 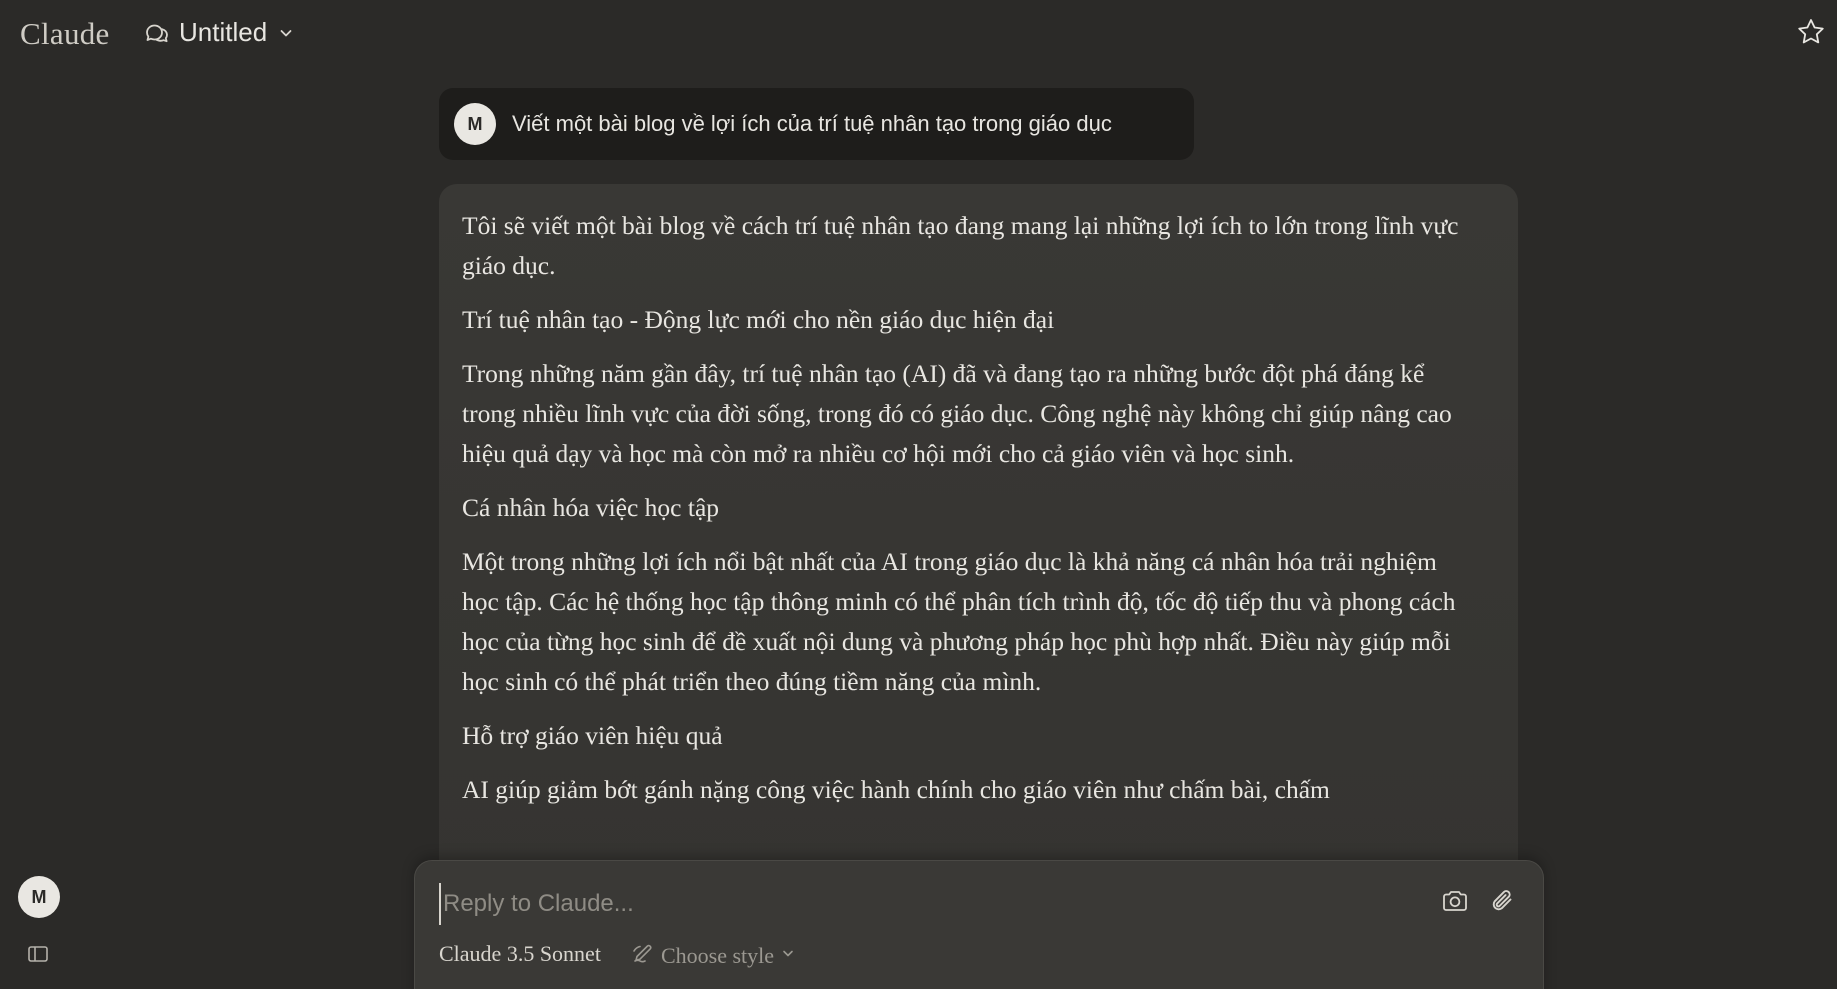 I want to click on account-avatar: M, so click(x=39, y=897).